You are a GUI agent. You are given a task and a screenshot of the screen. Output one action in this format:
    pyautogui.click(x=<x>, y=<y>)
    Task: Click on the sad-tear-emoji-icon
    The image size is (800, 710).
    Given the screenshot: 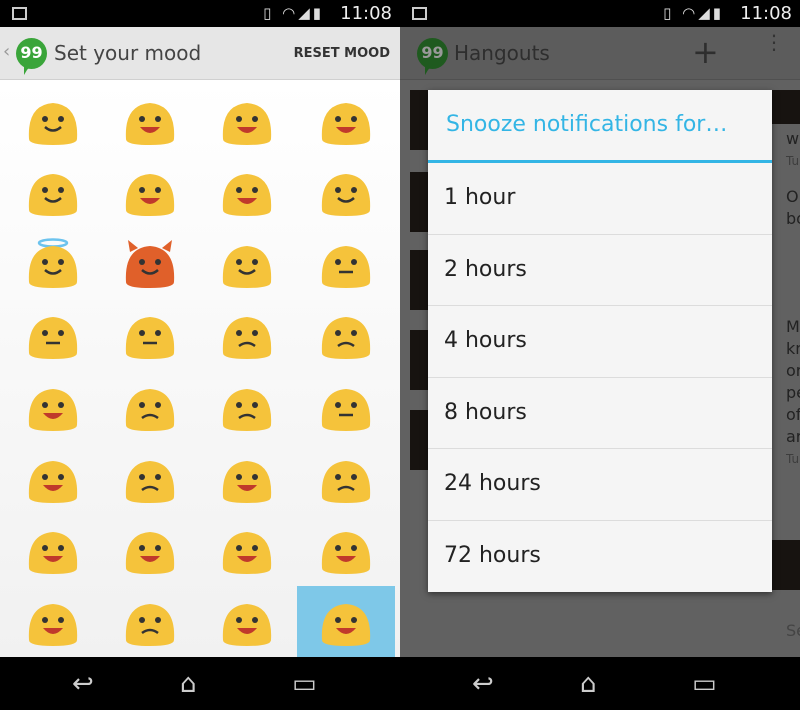 What is the action you would take?
    pyautogui.click(x=247, y=409)
    